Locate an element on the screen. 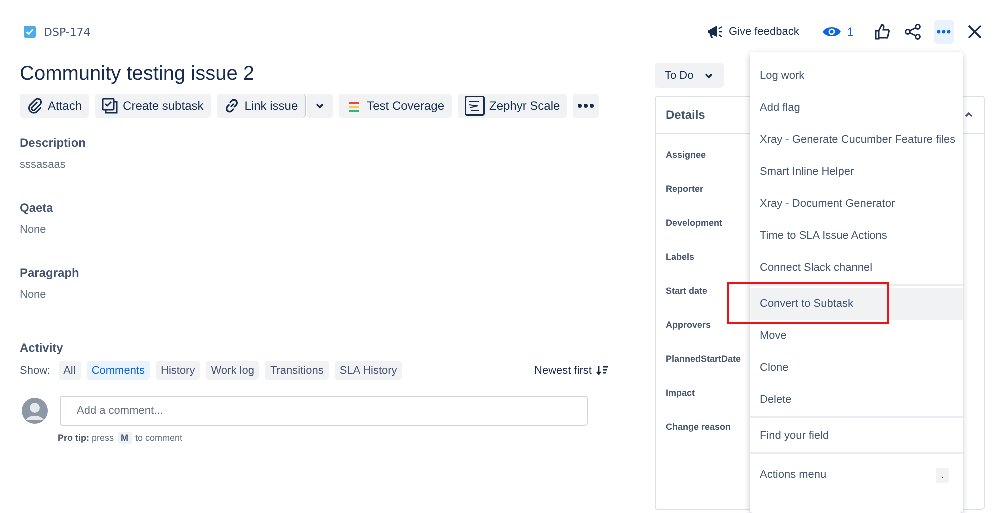 The image size is (998, 513). thumbs-up-icon is located at coordinates (882, 32).